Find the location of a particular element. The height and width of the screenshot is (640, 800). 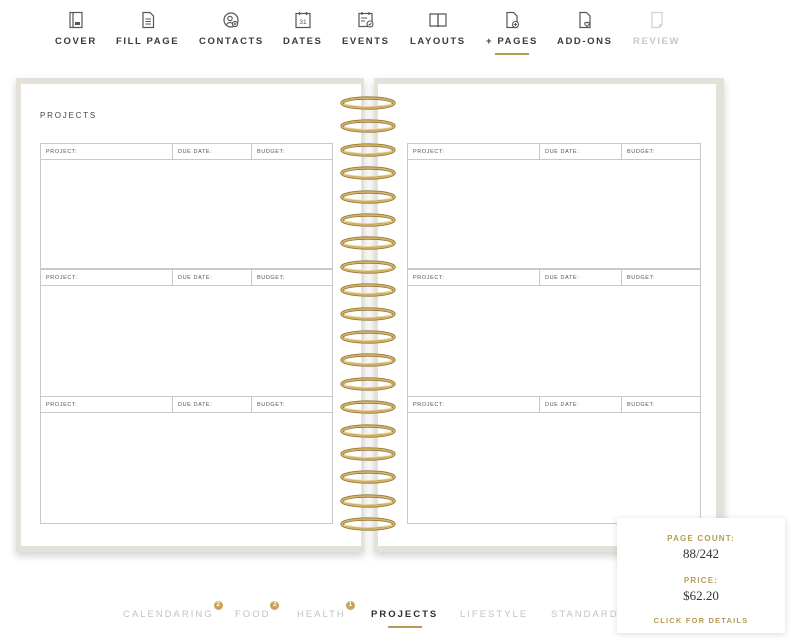

nav-layouts: LAYOUTS is located at coordinates (438, 28).